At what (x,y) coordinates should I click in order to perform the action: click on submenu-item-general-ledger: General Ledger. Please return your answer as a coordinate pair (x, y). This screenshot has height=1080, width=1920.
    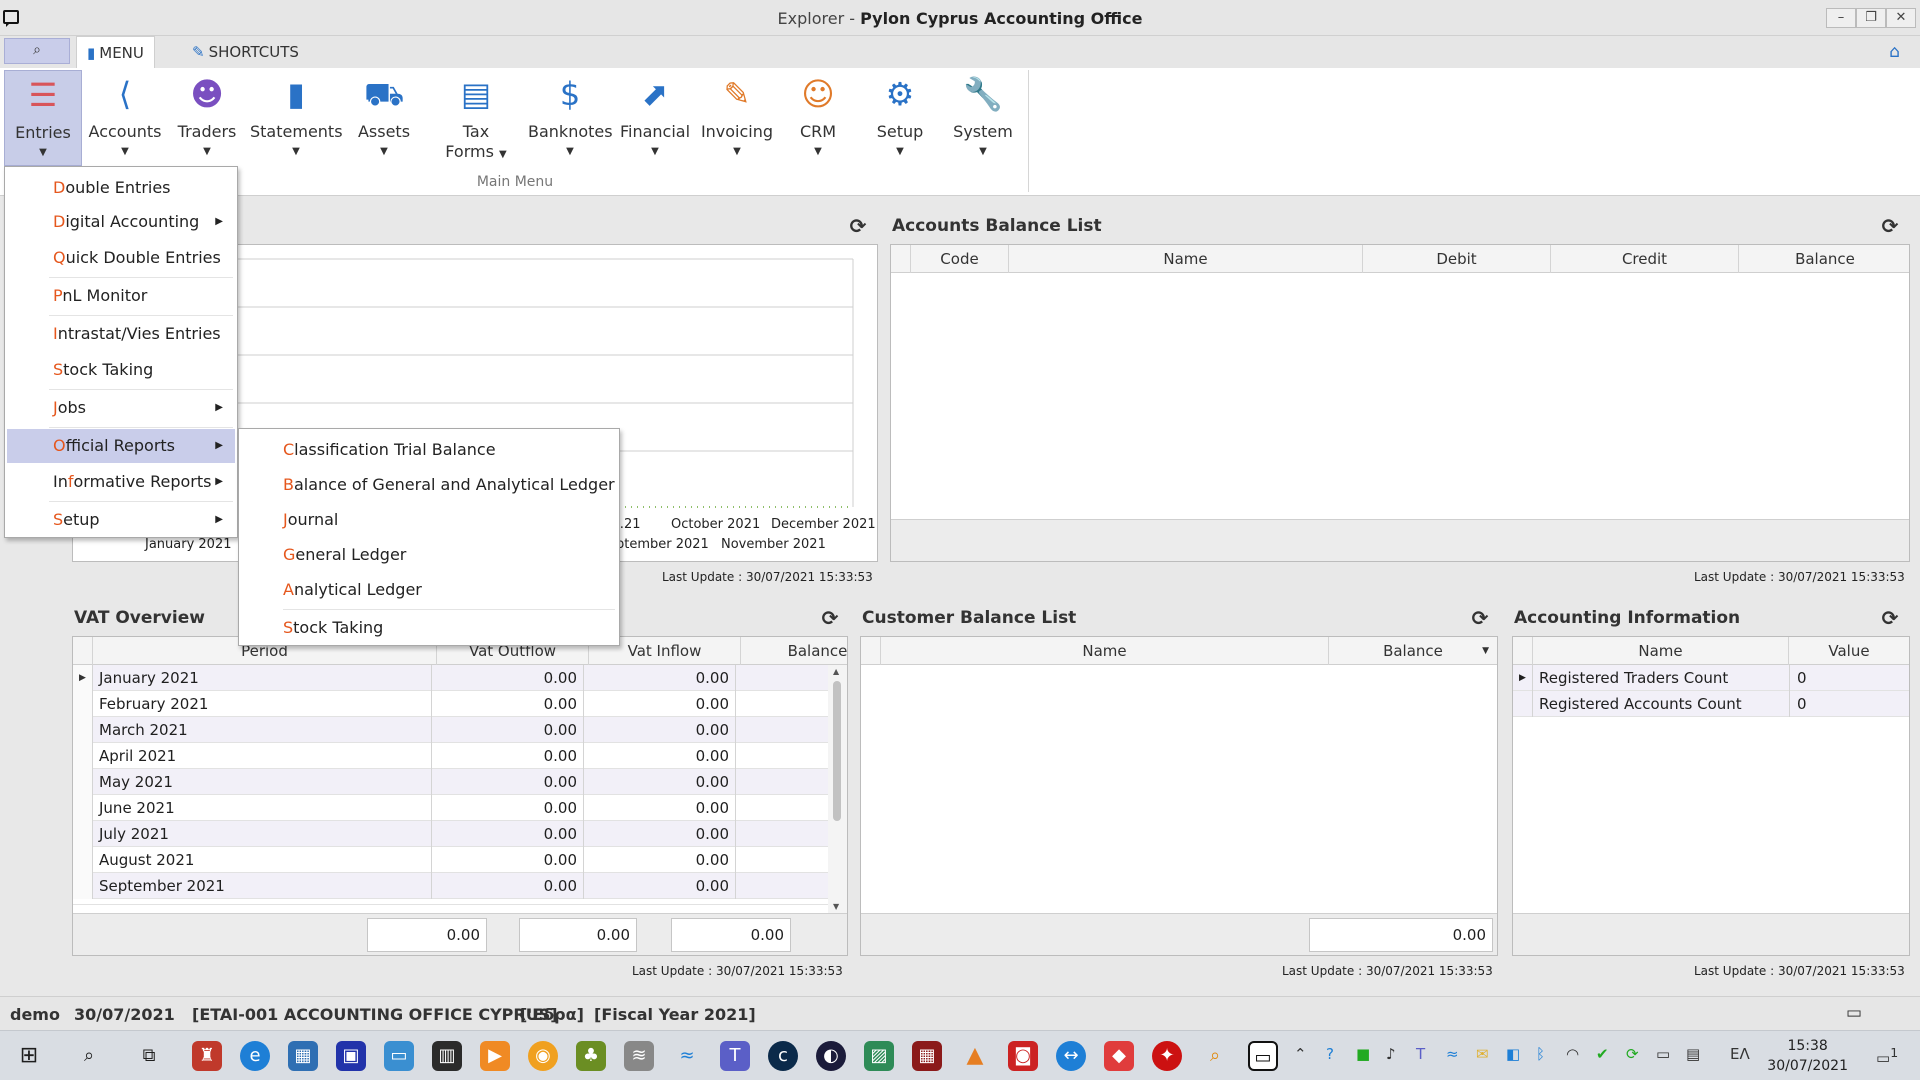
    Looking at the image, I should click on (429, 555).